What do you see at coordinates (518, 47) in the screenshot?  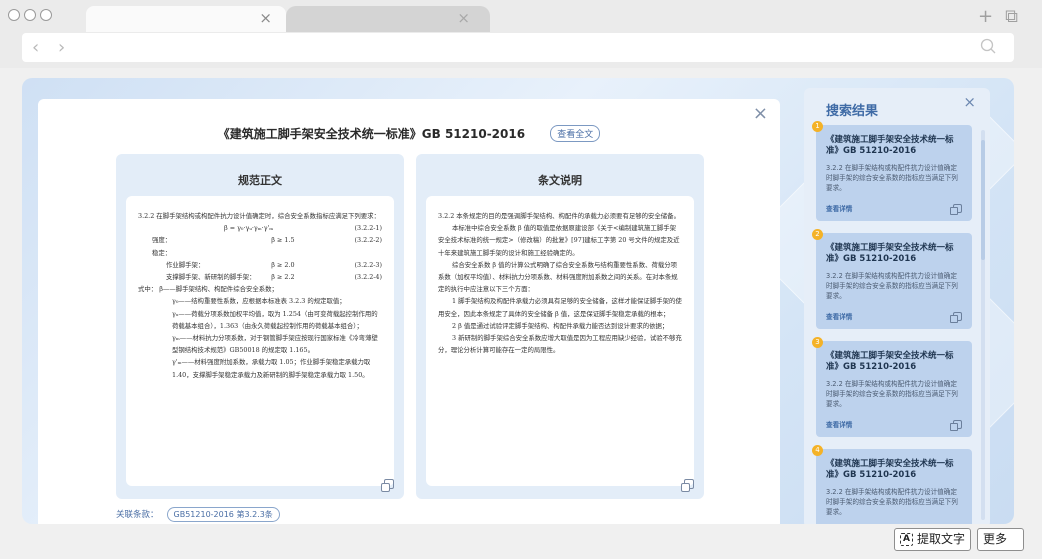 I see `address-bar: ‹ ›` at bounding box center [518, 47].